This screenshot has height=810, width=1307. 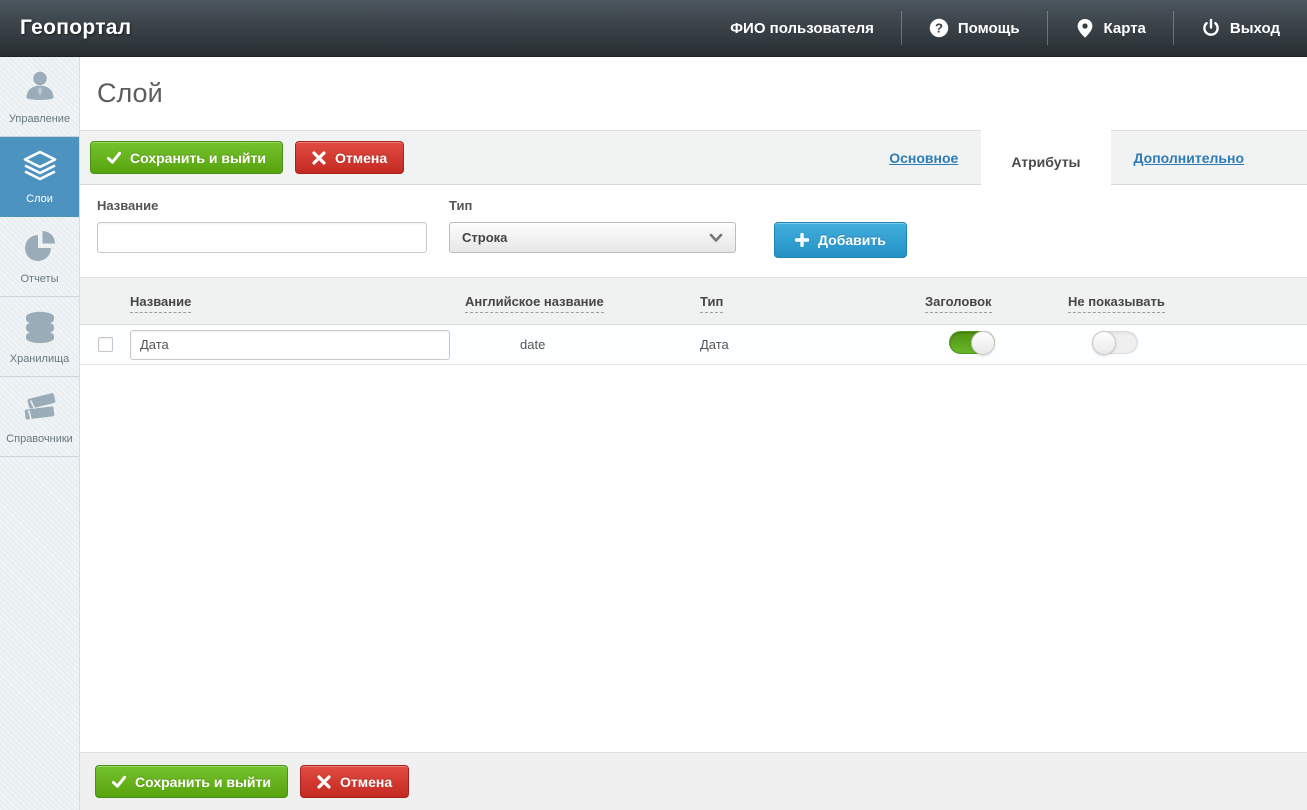 What do you see at coordinates (39, 246) in the screenshot?
I see `pie-chart-icon` at bounding box center [39, 246].